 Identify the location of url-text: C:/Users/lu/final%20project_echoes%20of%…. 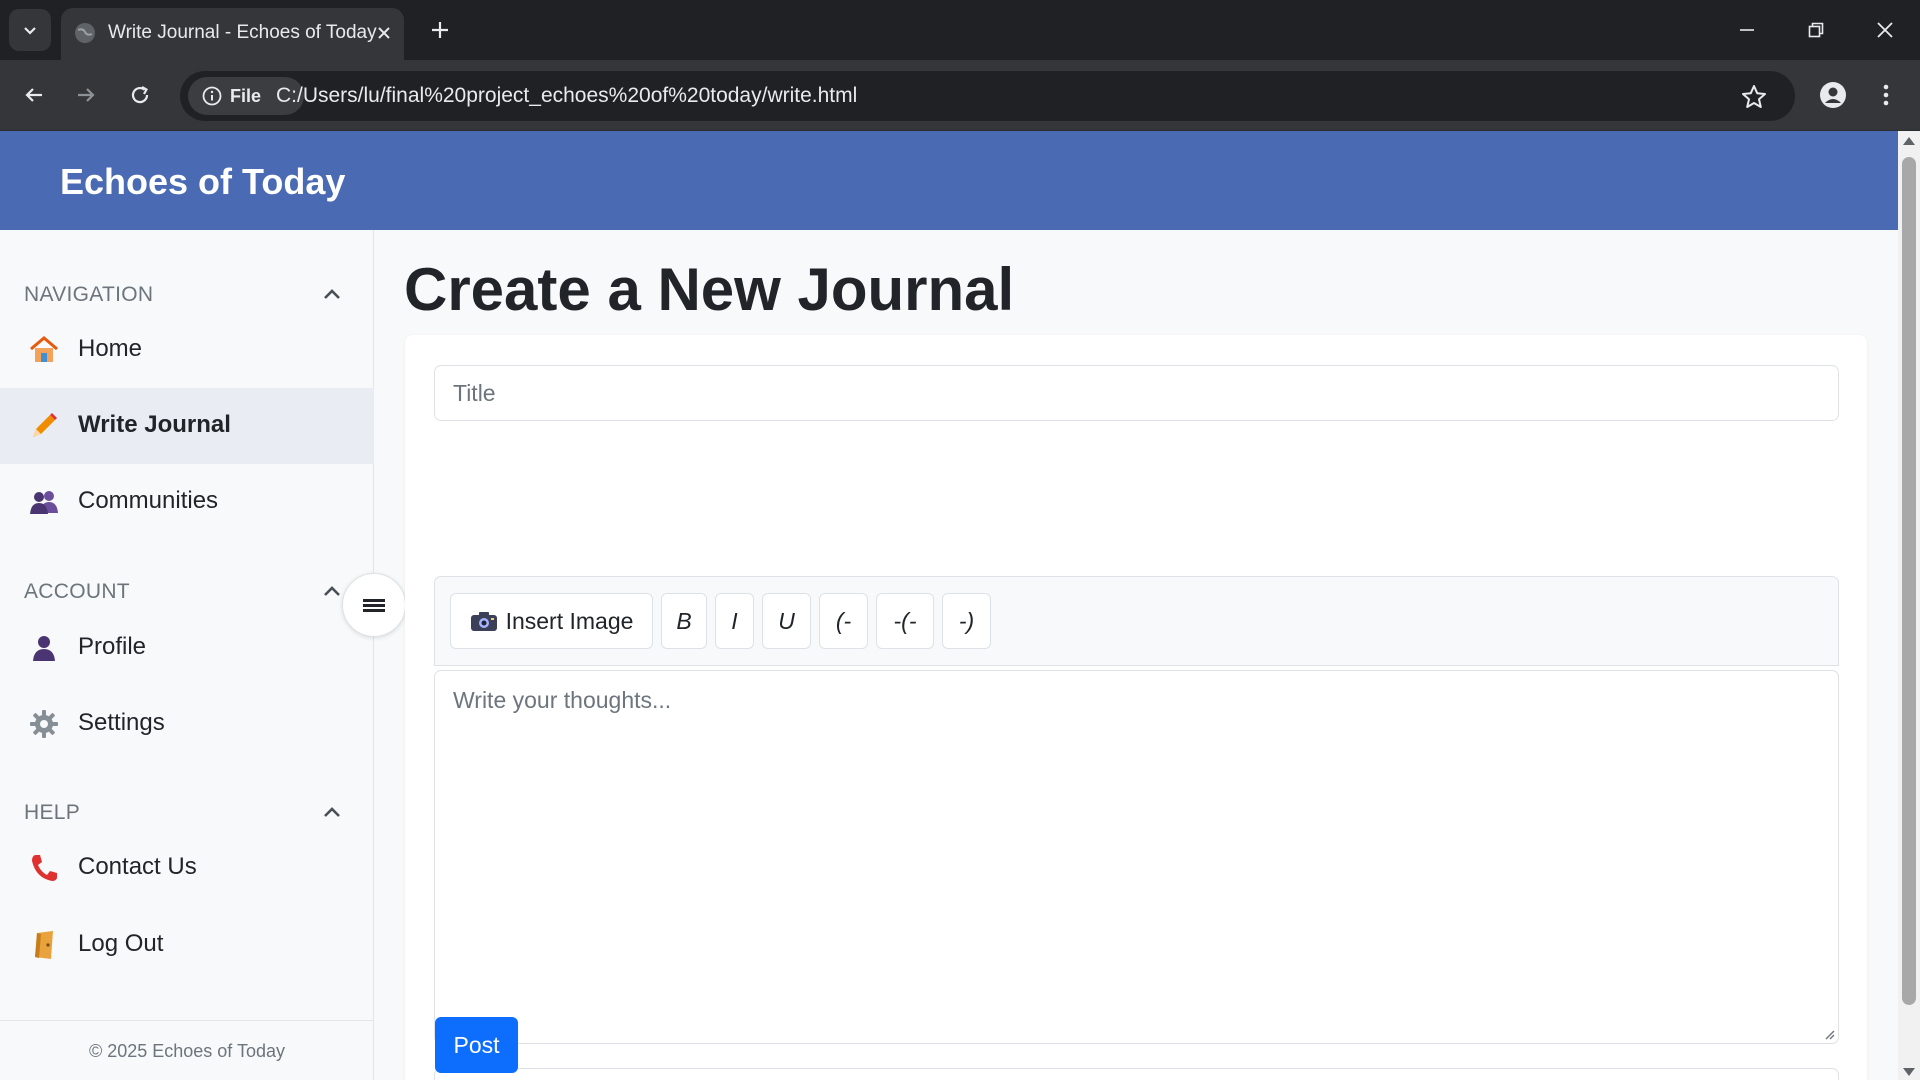
(566, 96).